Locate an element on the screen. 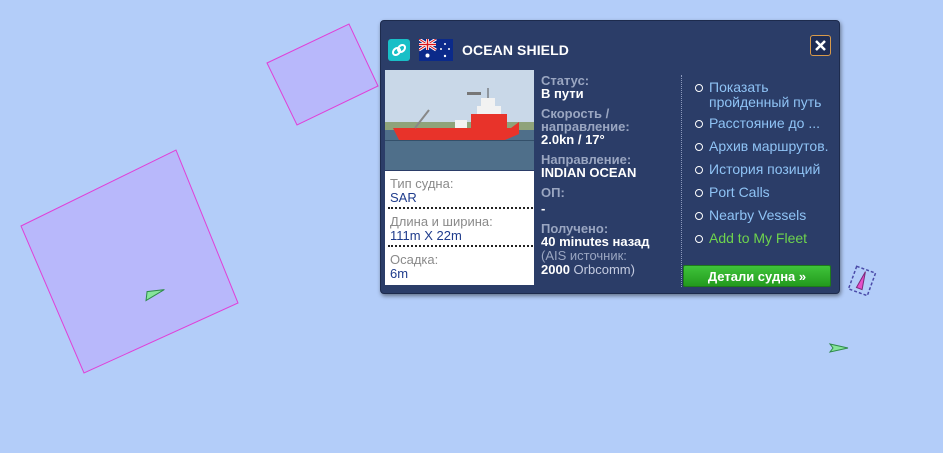  link-icon is located at coordinates (399, 50).